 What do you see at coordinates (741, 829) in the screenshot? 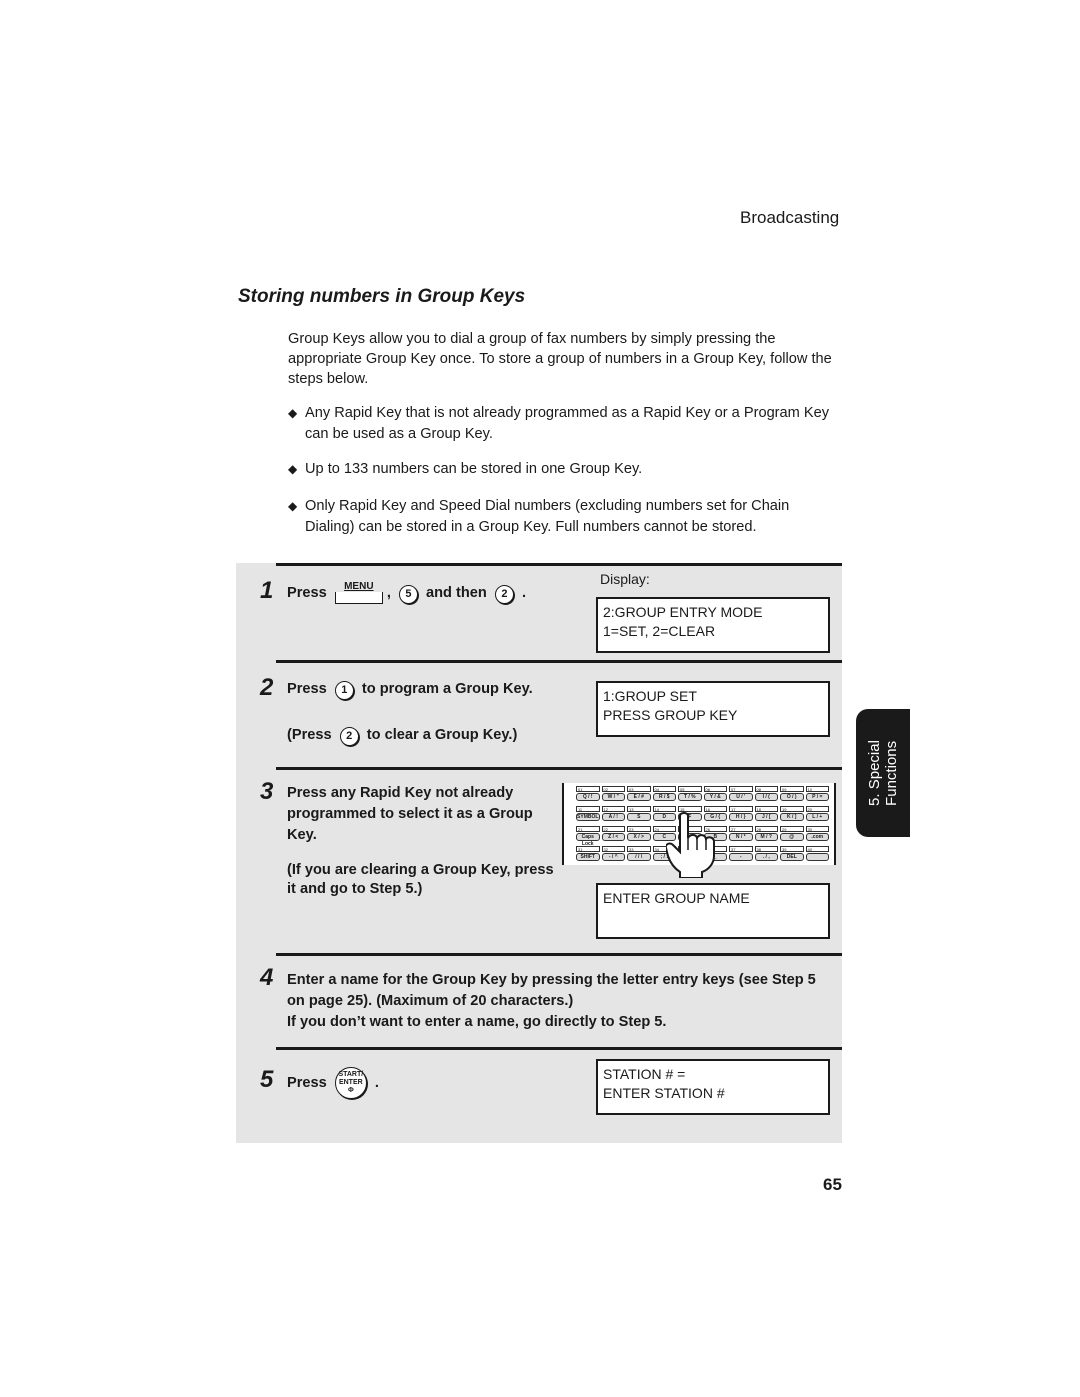
I see `rapid-key-number: 27` at bounding box center [741, 829].